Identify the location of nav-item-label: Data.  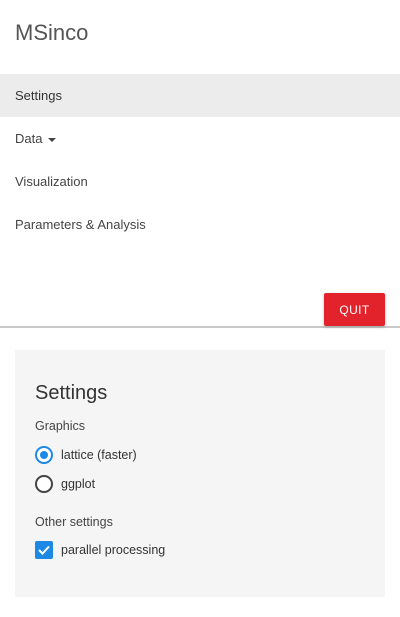
(29, 138).